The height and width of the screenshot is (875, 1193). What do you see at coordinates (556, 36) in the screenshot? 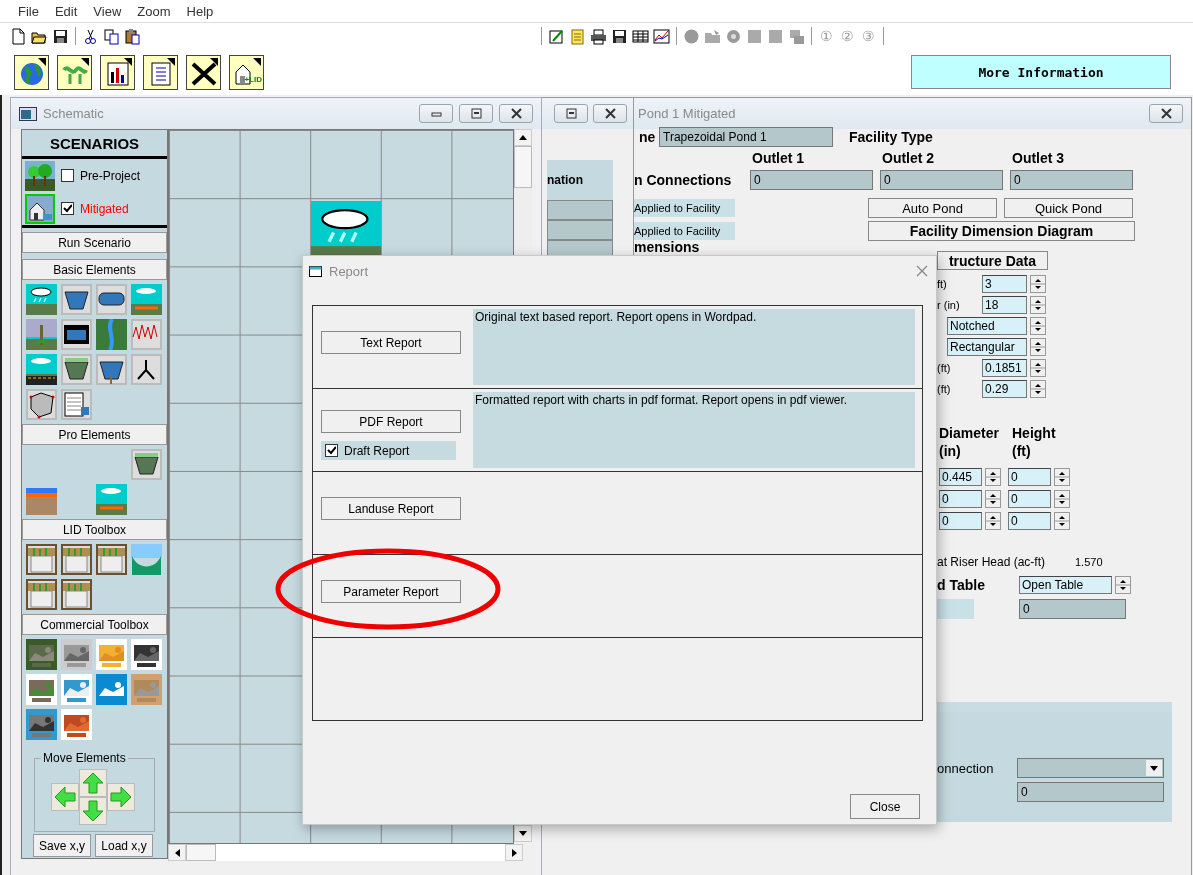
I see `edit-icon` at bounding box center [556, 36].